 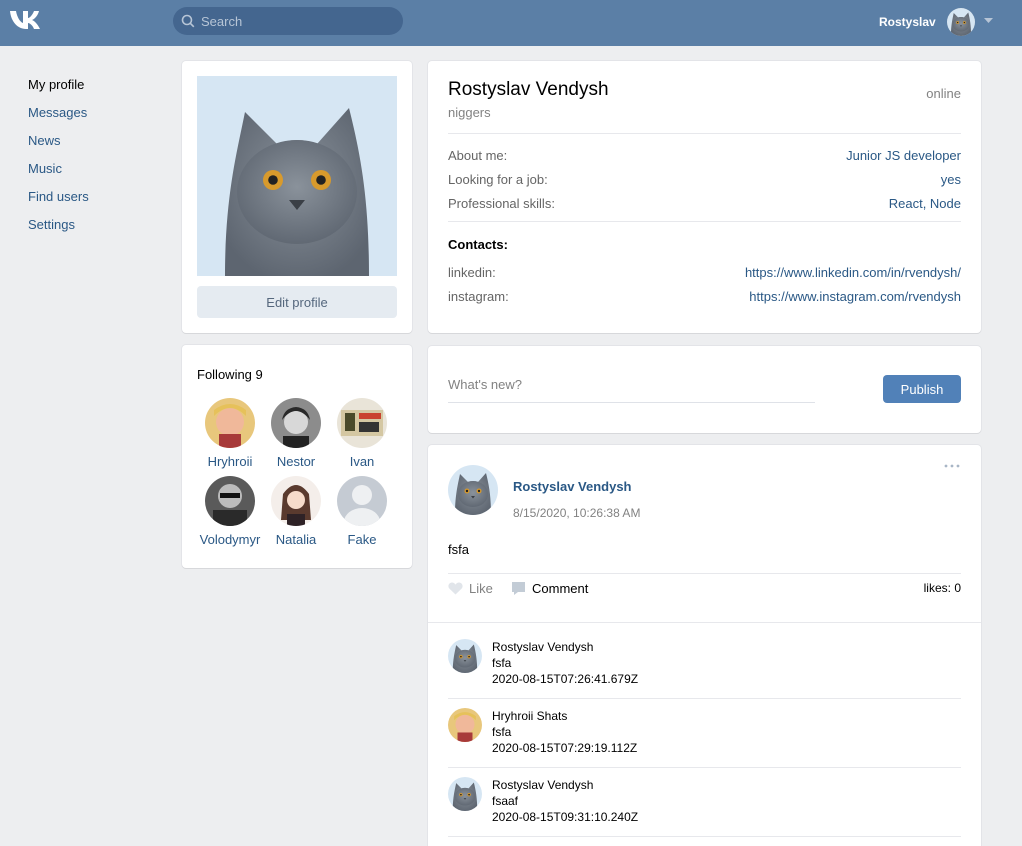 I want to click on header-avatar, so click(x=961, y=22).